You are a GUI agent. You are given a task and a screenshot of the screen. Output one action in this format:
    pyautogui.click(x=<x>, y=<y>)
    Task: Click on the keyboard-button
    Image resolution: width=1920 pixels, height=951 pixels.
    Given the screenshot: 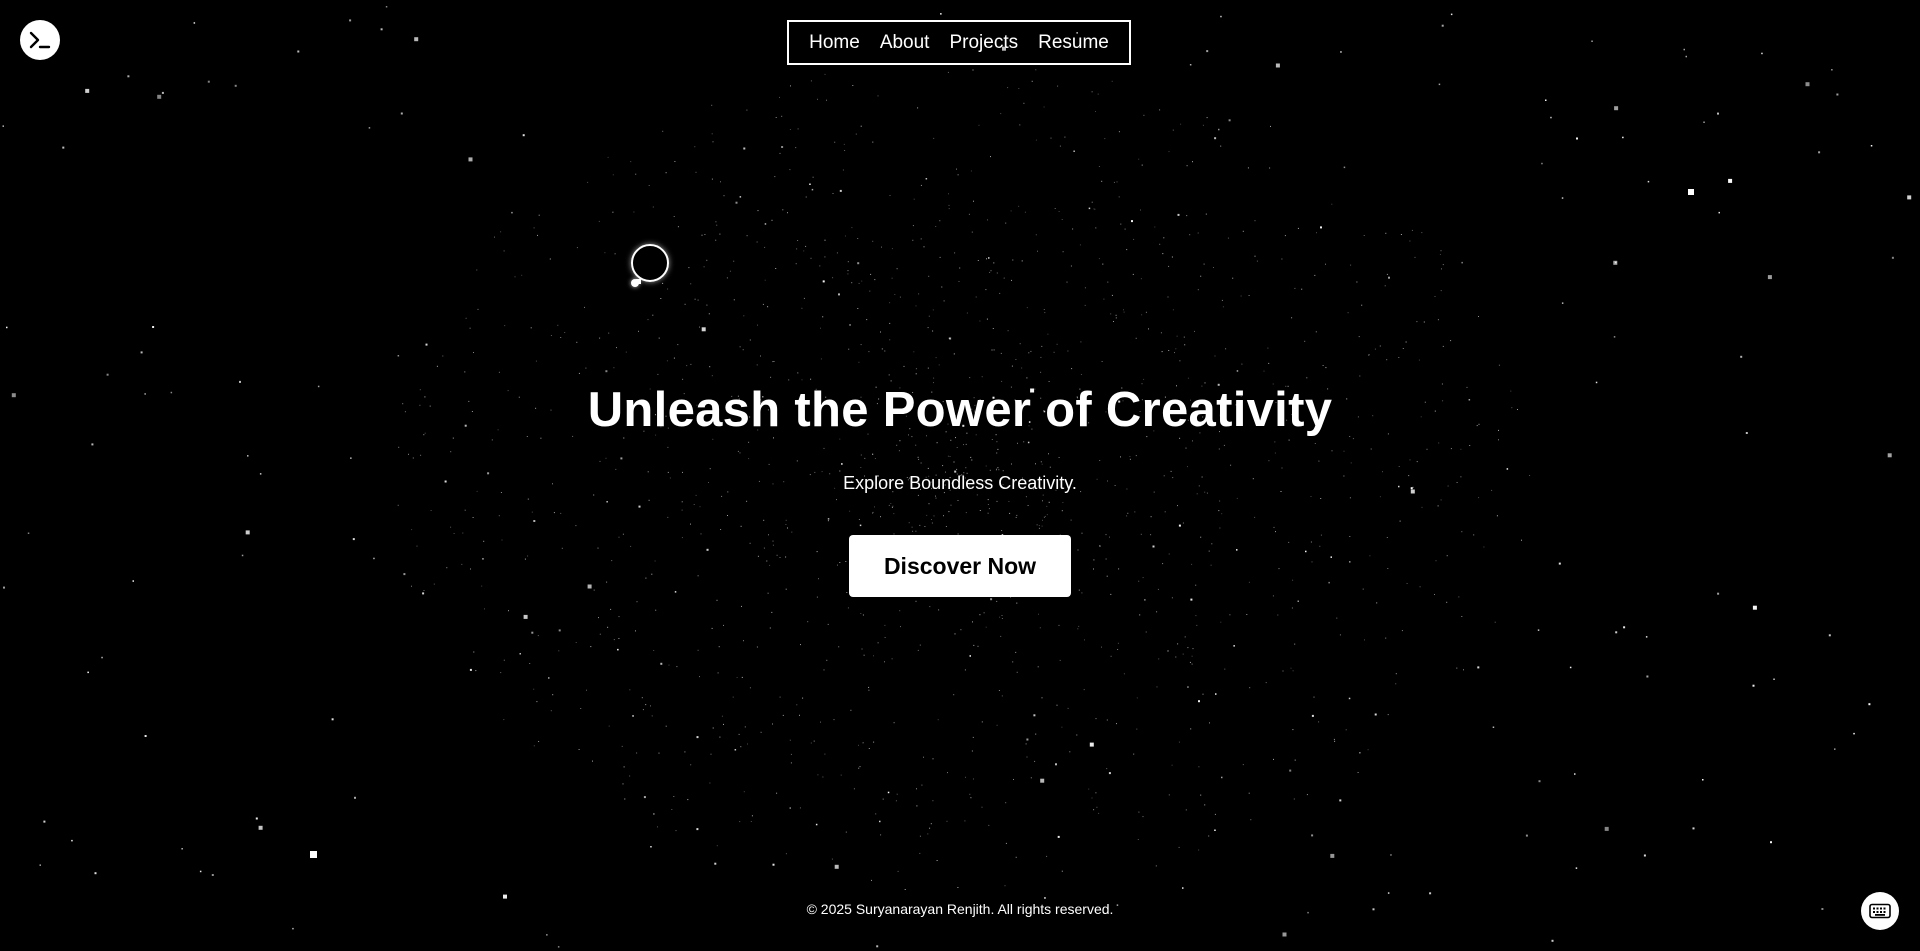 What is the action you would take?
    pyautogui.click(x=1880, y=911)
    